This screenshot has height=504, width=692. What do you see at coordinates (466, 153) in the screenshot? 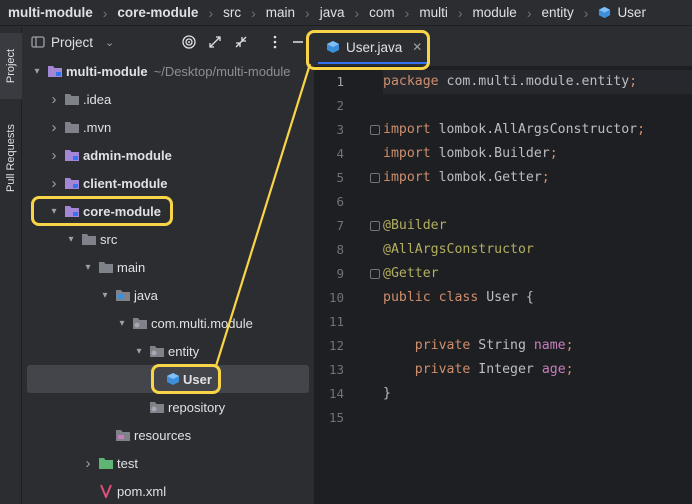
I see `code-token: lombok.` at bounding box center [466, 153].